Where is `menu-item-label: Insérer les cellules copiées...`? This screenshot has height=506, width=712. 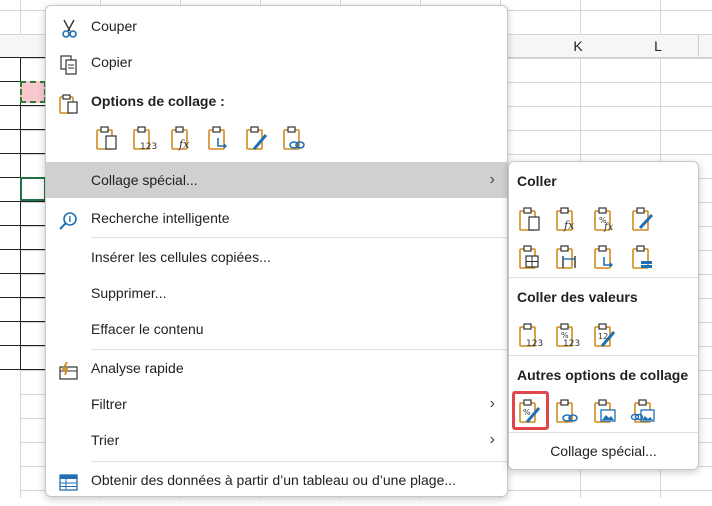 menu-item-label: Insérer les cellules copiées... is located at coordinates (181, 257).